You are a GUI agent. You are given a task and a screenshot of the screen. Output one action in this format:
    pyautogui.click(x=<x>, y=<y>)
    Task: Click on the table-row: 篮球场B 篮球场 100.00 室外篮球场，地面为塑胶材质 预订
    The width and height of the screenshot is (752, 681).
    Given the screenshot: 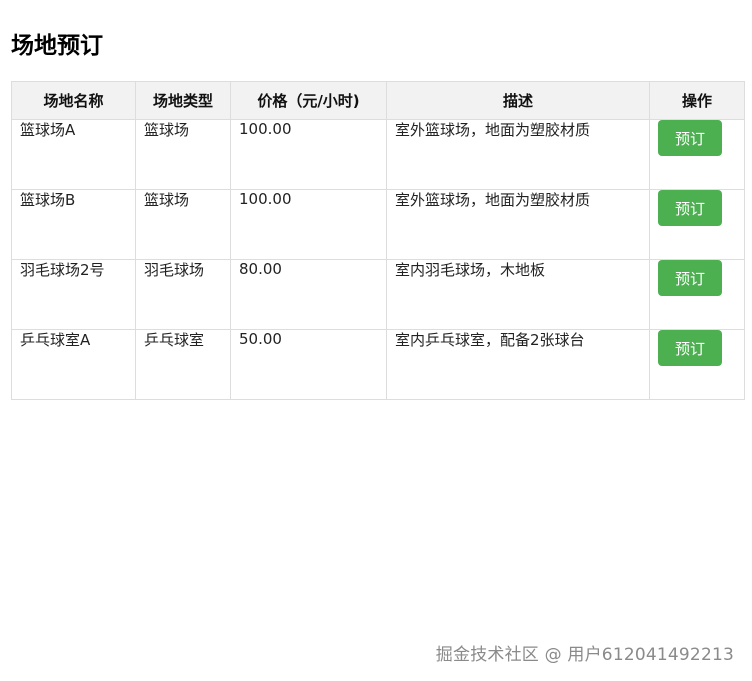 What is the action you would take?
    pyautogui.click(x=378, y=224)
    